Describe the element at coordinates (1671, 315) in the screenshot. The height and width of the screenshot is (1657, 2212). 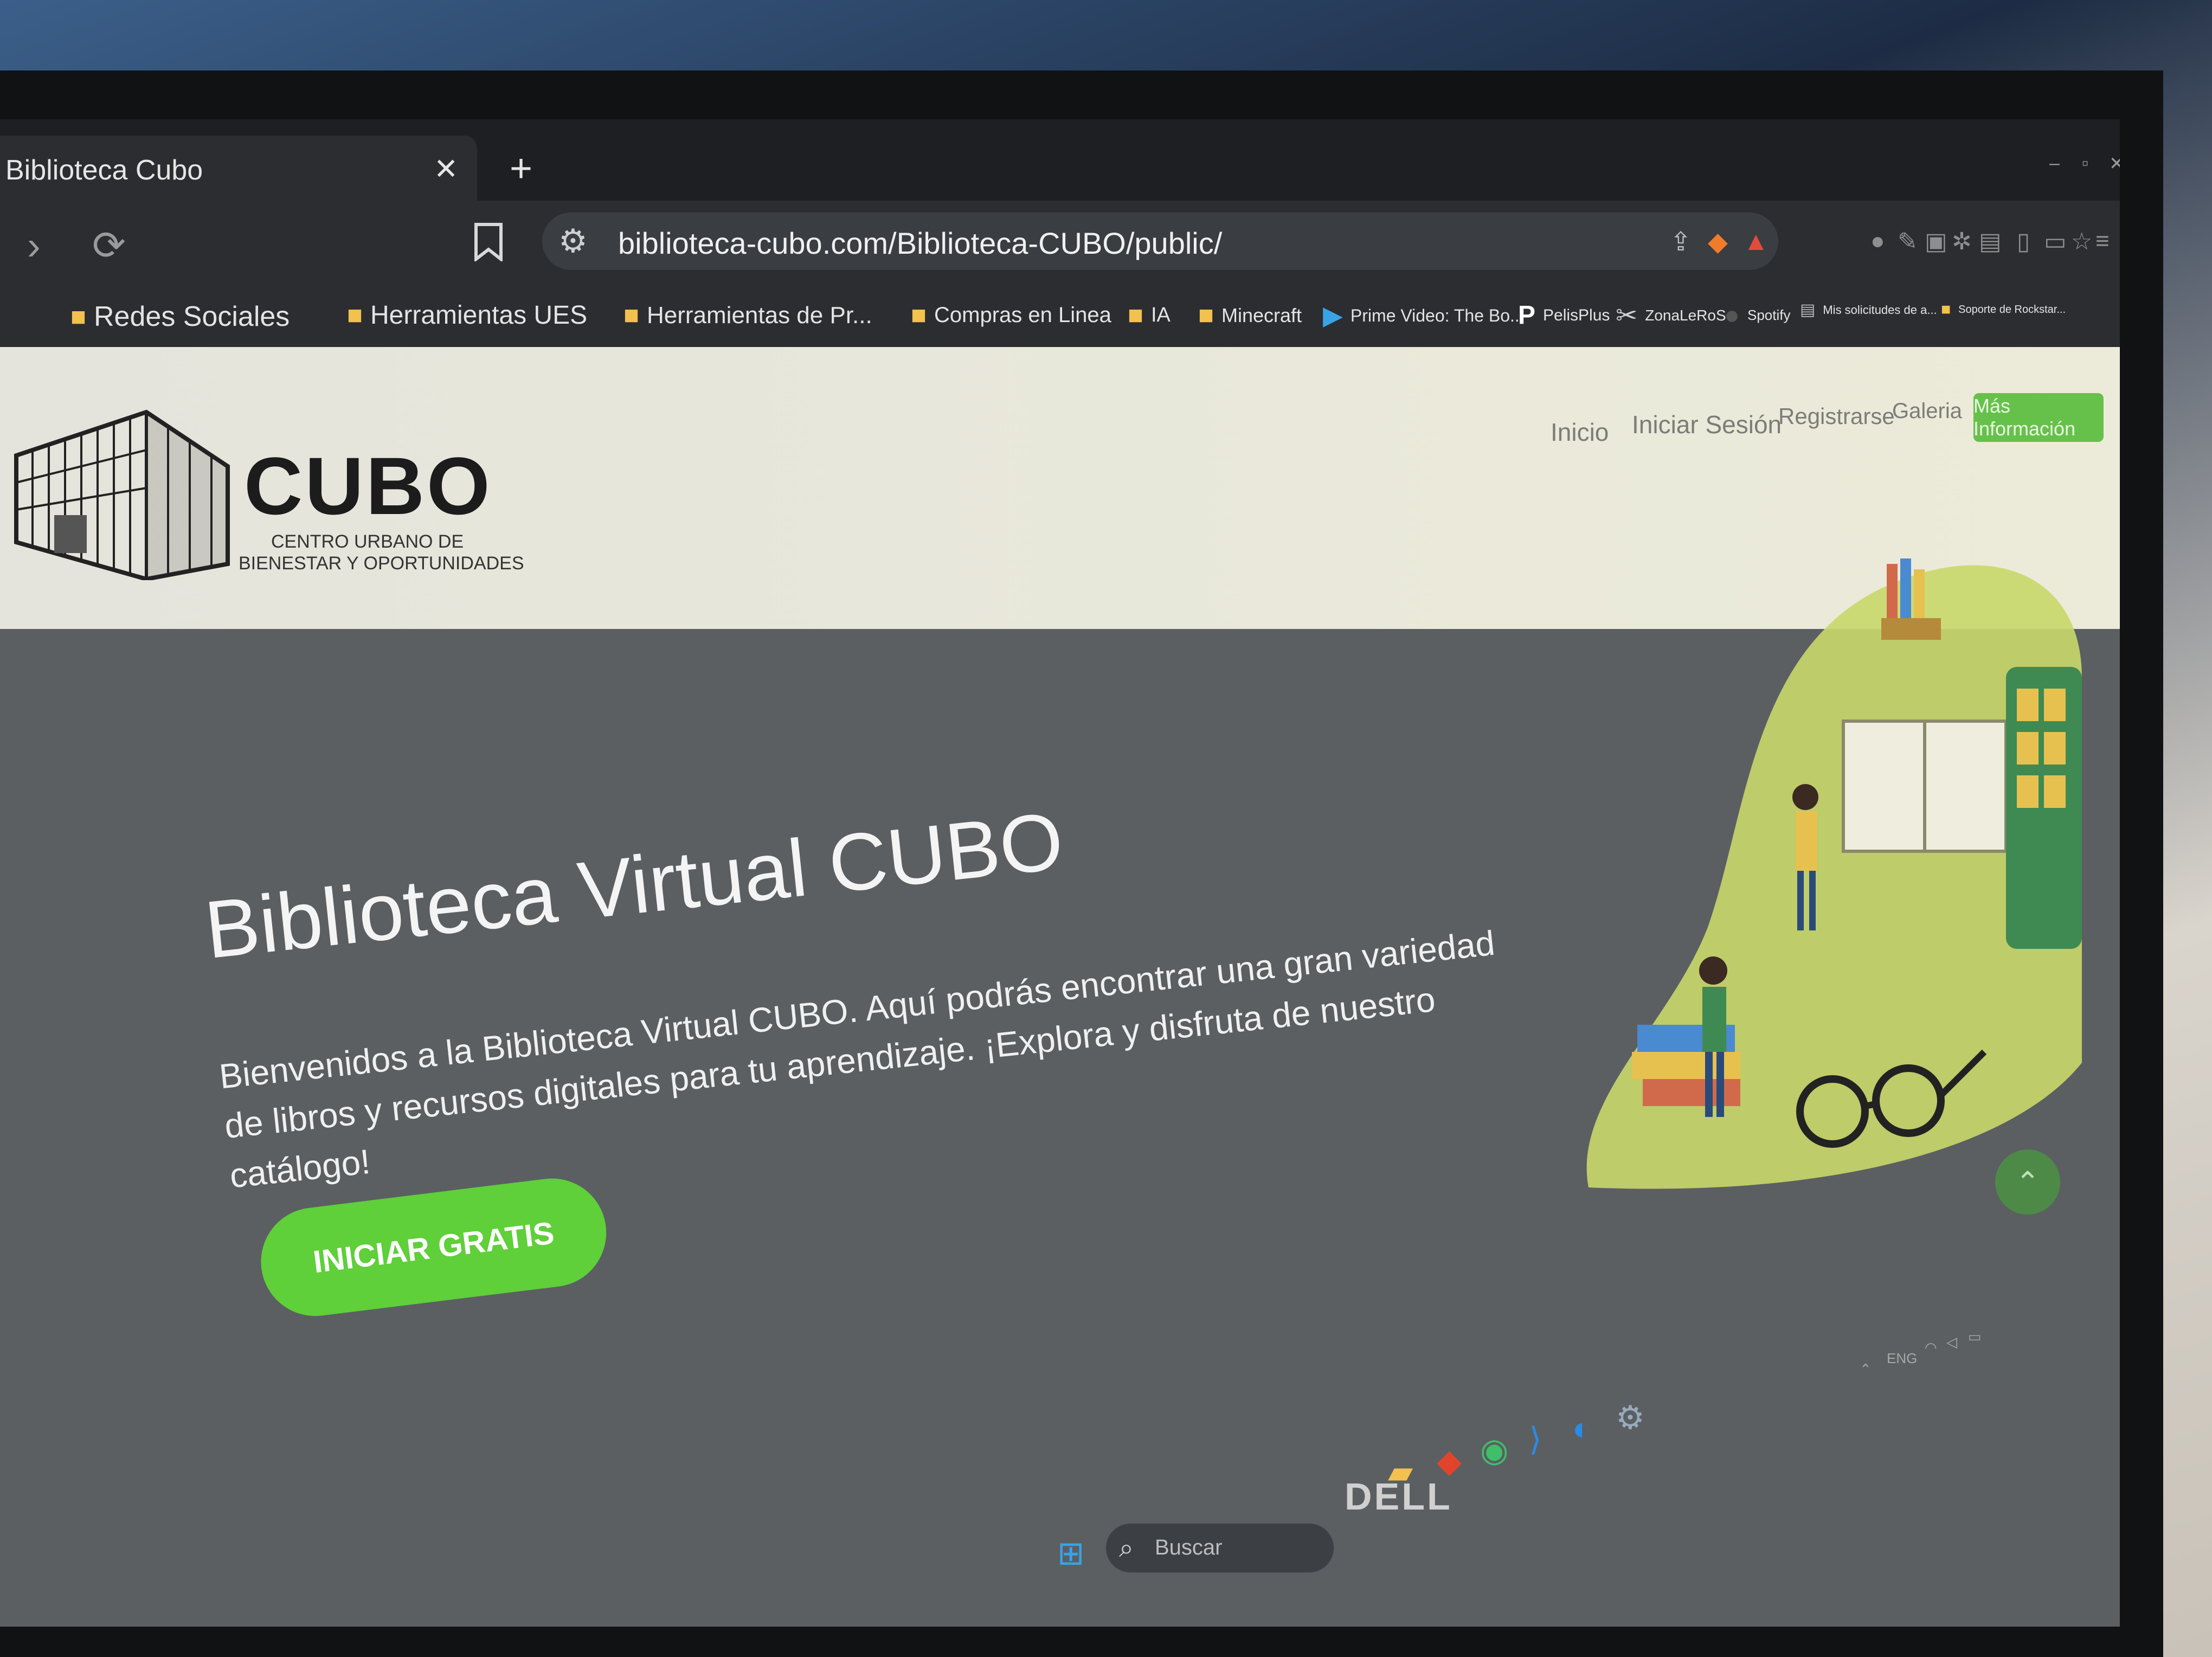
I see `bookmark-zonaleros: ✂ ZonaLeRoS` at that location.